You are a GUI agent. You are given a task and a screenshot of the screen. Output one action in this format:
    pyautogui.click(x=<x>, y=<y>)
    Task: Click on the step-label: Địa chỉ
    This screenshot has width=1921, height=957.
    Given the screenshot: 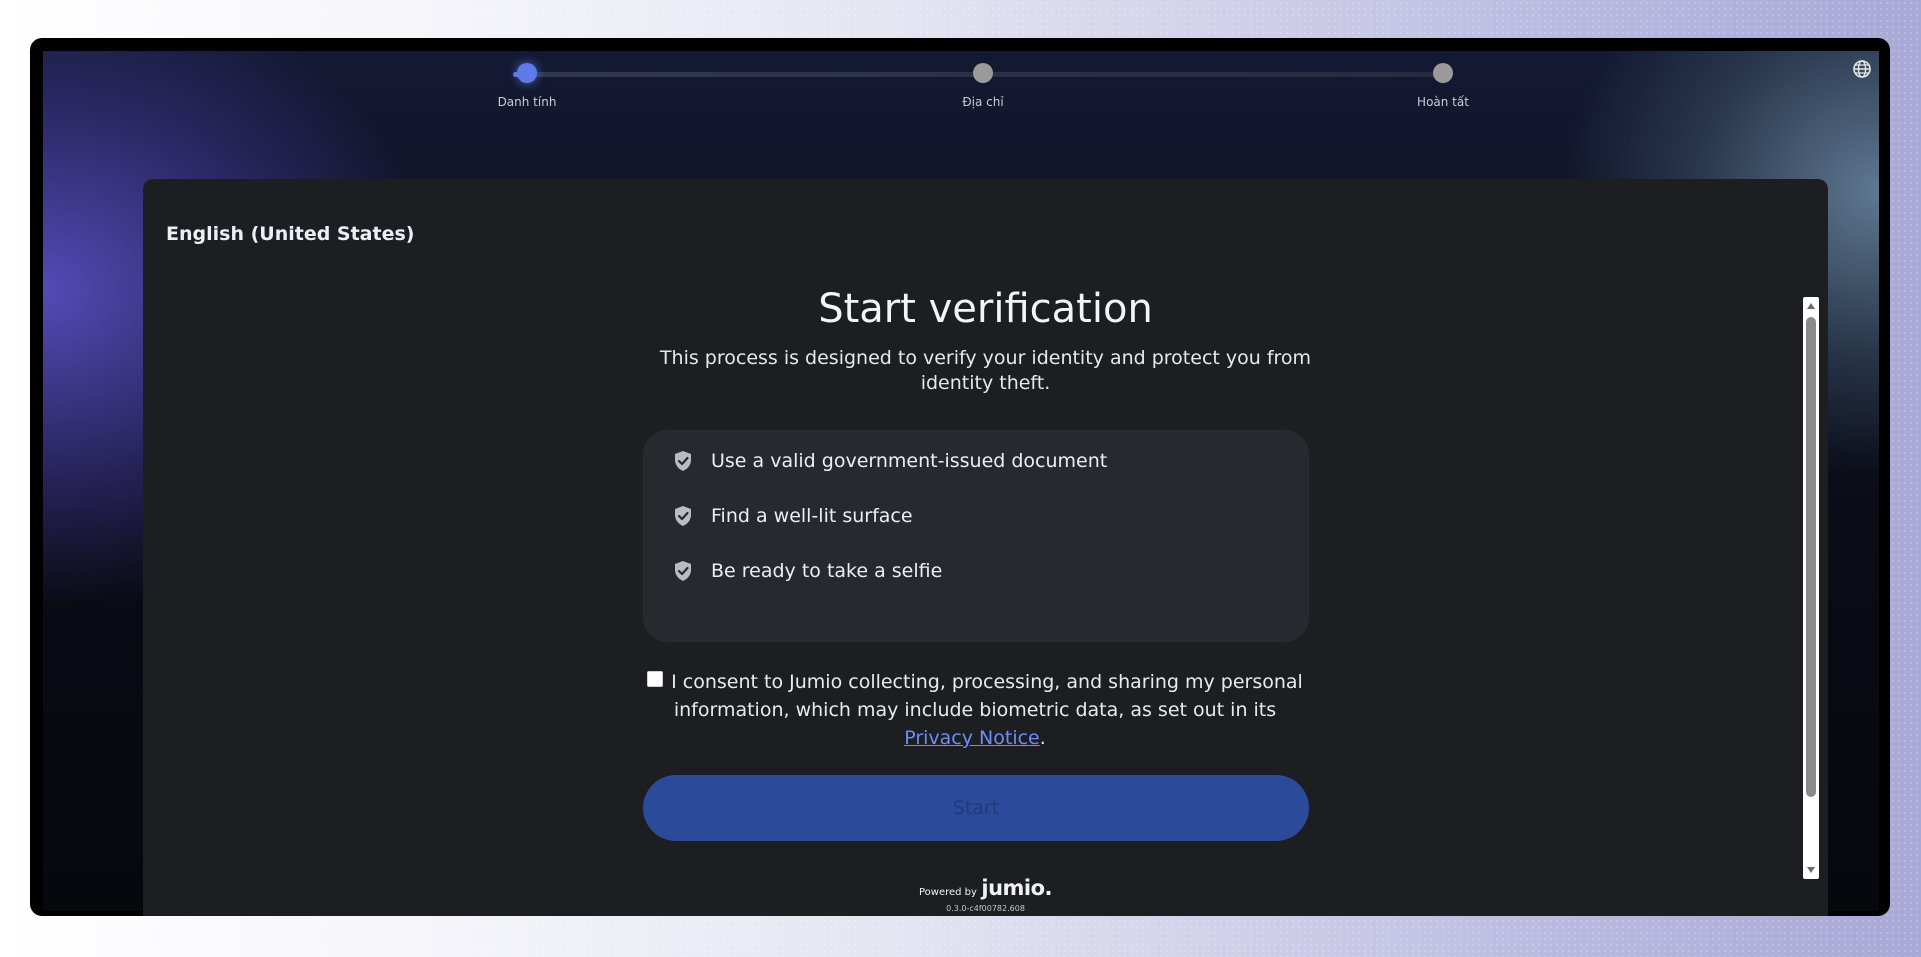 What is the action you would take?
    pyautogui.click(x=983, y=102)
    